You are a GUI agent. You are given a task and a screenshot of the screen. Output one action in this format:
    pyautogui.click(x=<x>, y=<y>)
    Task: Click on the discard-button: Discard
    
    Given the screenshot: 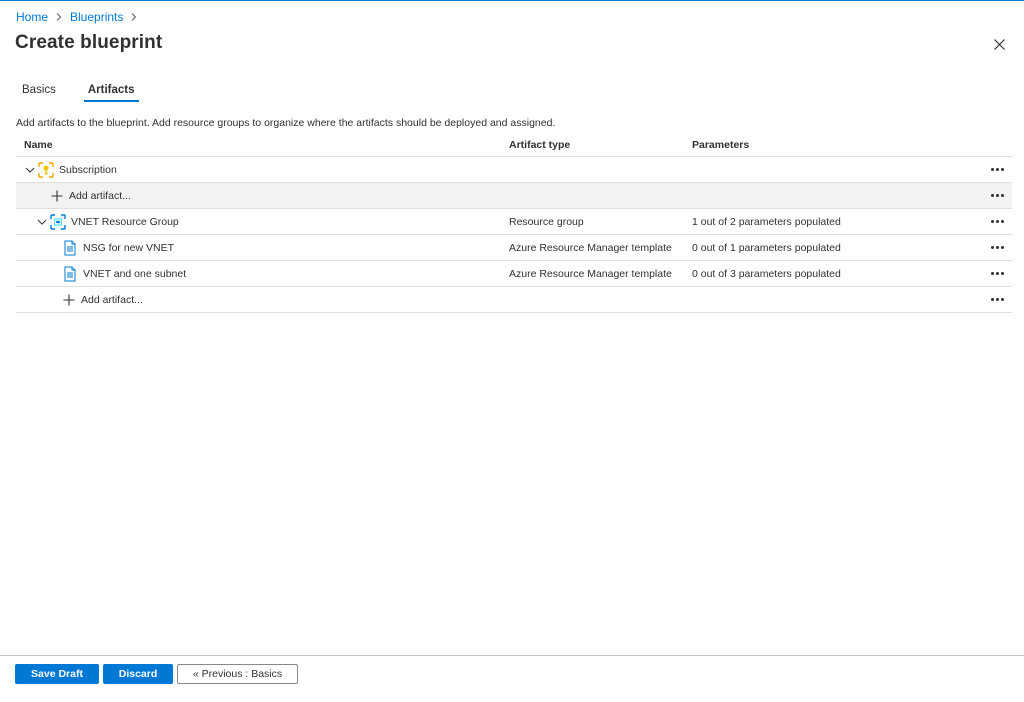 What is the action you would take?
    pyautogui.click(x=138, y=674)
    